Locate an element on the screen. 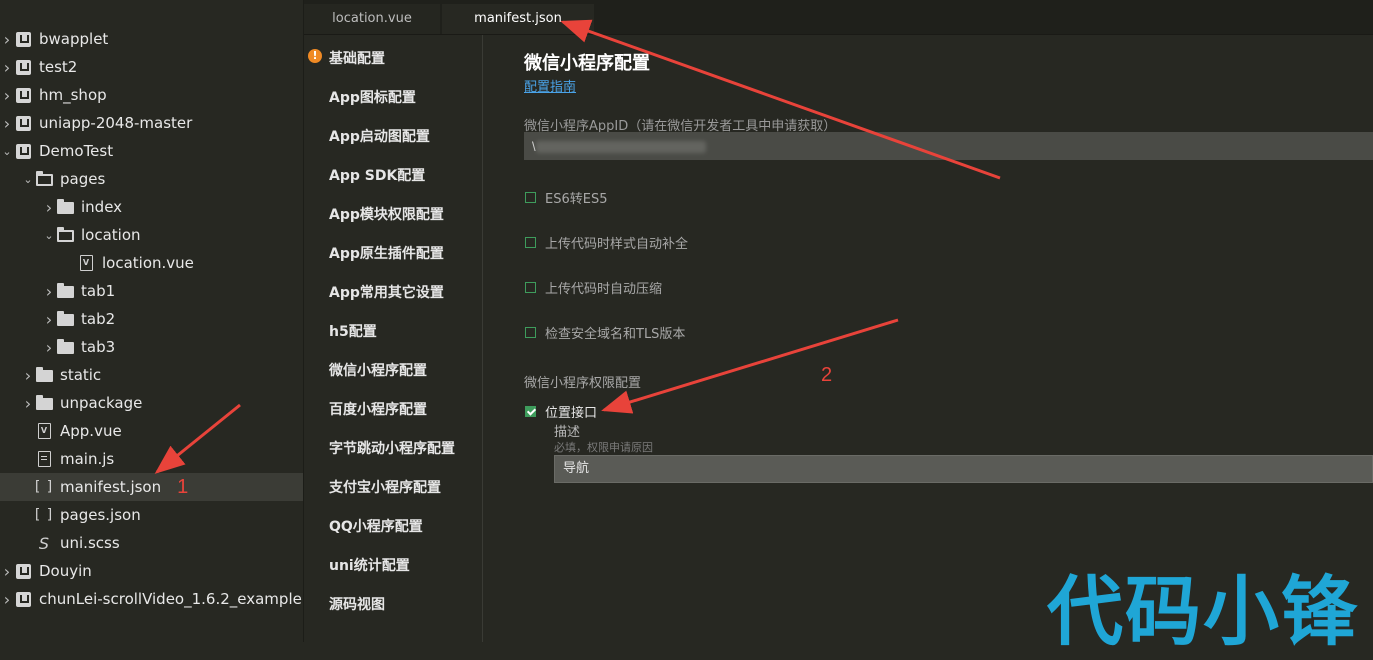  tree-item: ⌄ DemoTest is located at coordinates (151, 151).